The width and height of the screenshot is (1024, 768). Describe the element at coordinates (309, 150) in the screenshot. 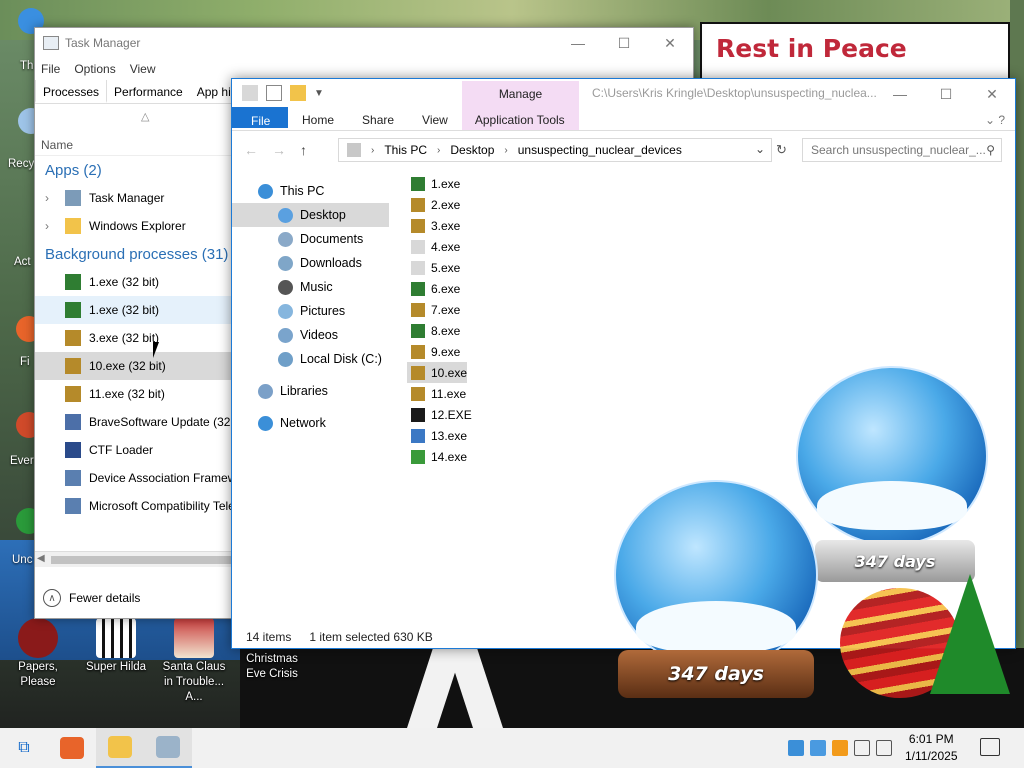

I see `up-arrow-icon: ↑` at that location.